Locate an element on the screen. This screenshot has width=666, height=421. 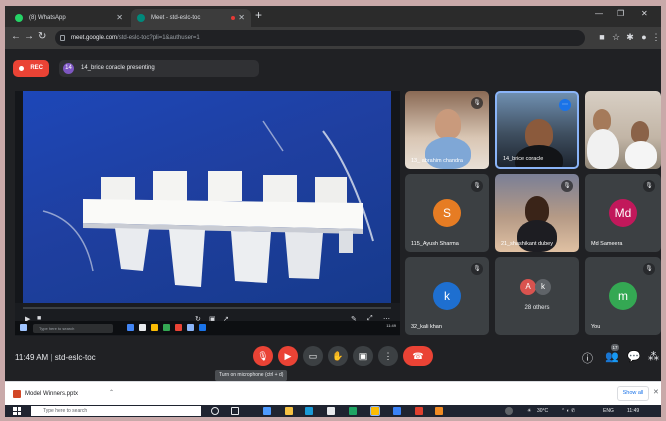
participant-avatar: S is located at coordinates (447, 213).